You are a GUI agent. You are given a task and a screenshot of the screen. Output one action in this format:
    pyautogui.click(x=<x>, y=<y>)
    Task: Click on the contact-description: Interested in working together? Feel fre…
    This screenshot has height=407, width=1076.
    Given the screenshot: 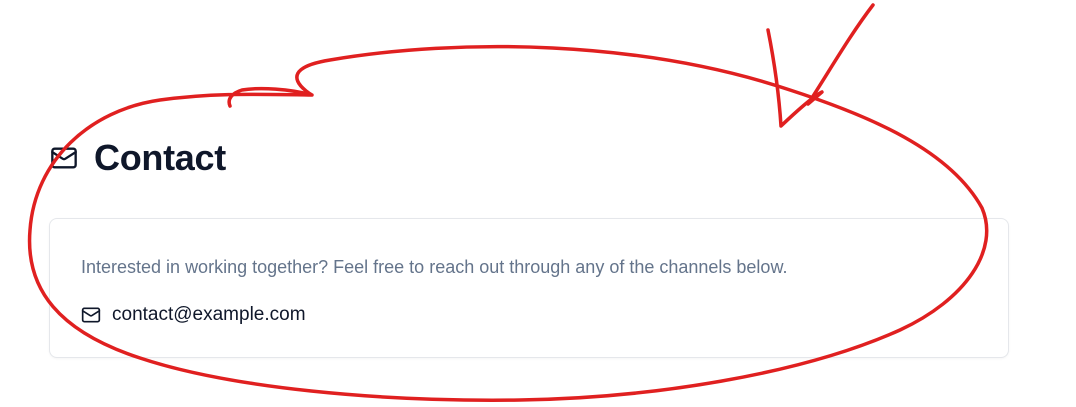 What is the action you would take?
    pyautogui.click(x=434, y=267)
    